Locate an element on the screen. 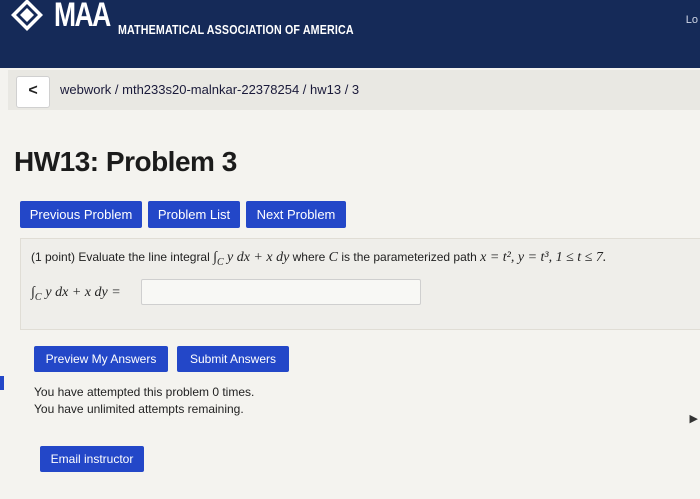 Image resolution: width=700 pixels, height=499 pixels. answer-integrand: y dx + x dy = is located at coordinates (83, 292).